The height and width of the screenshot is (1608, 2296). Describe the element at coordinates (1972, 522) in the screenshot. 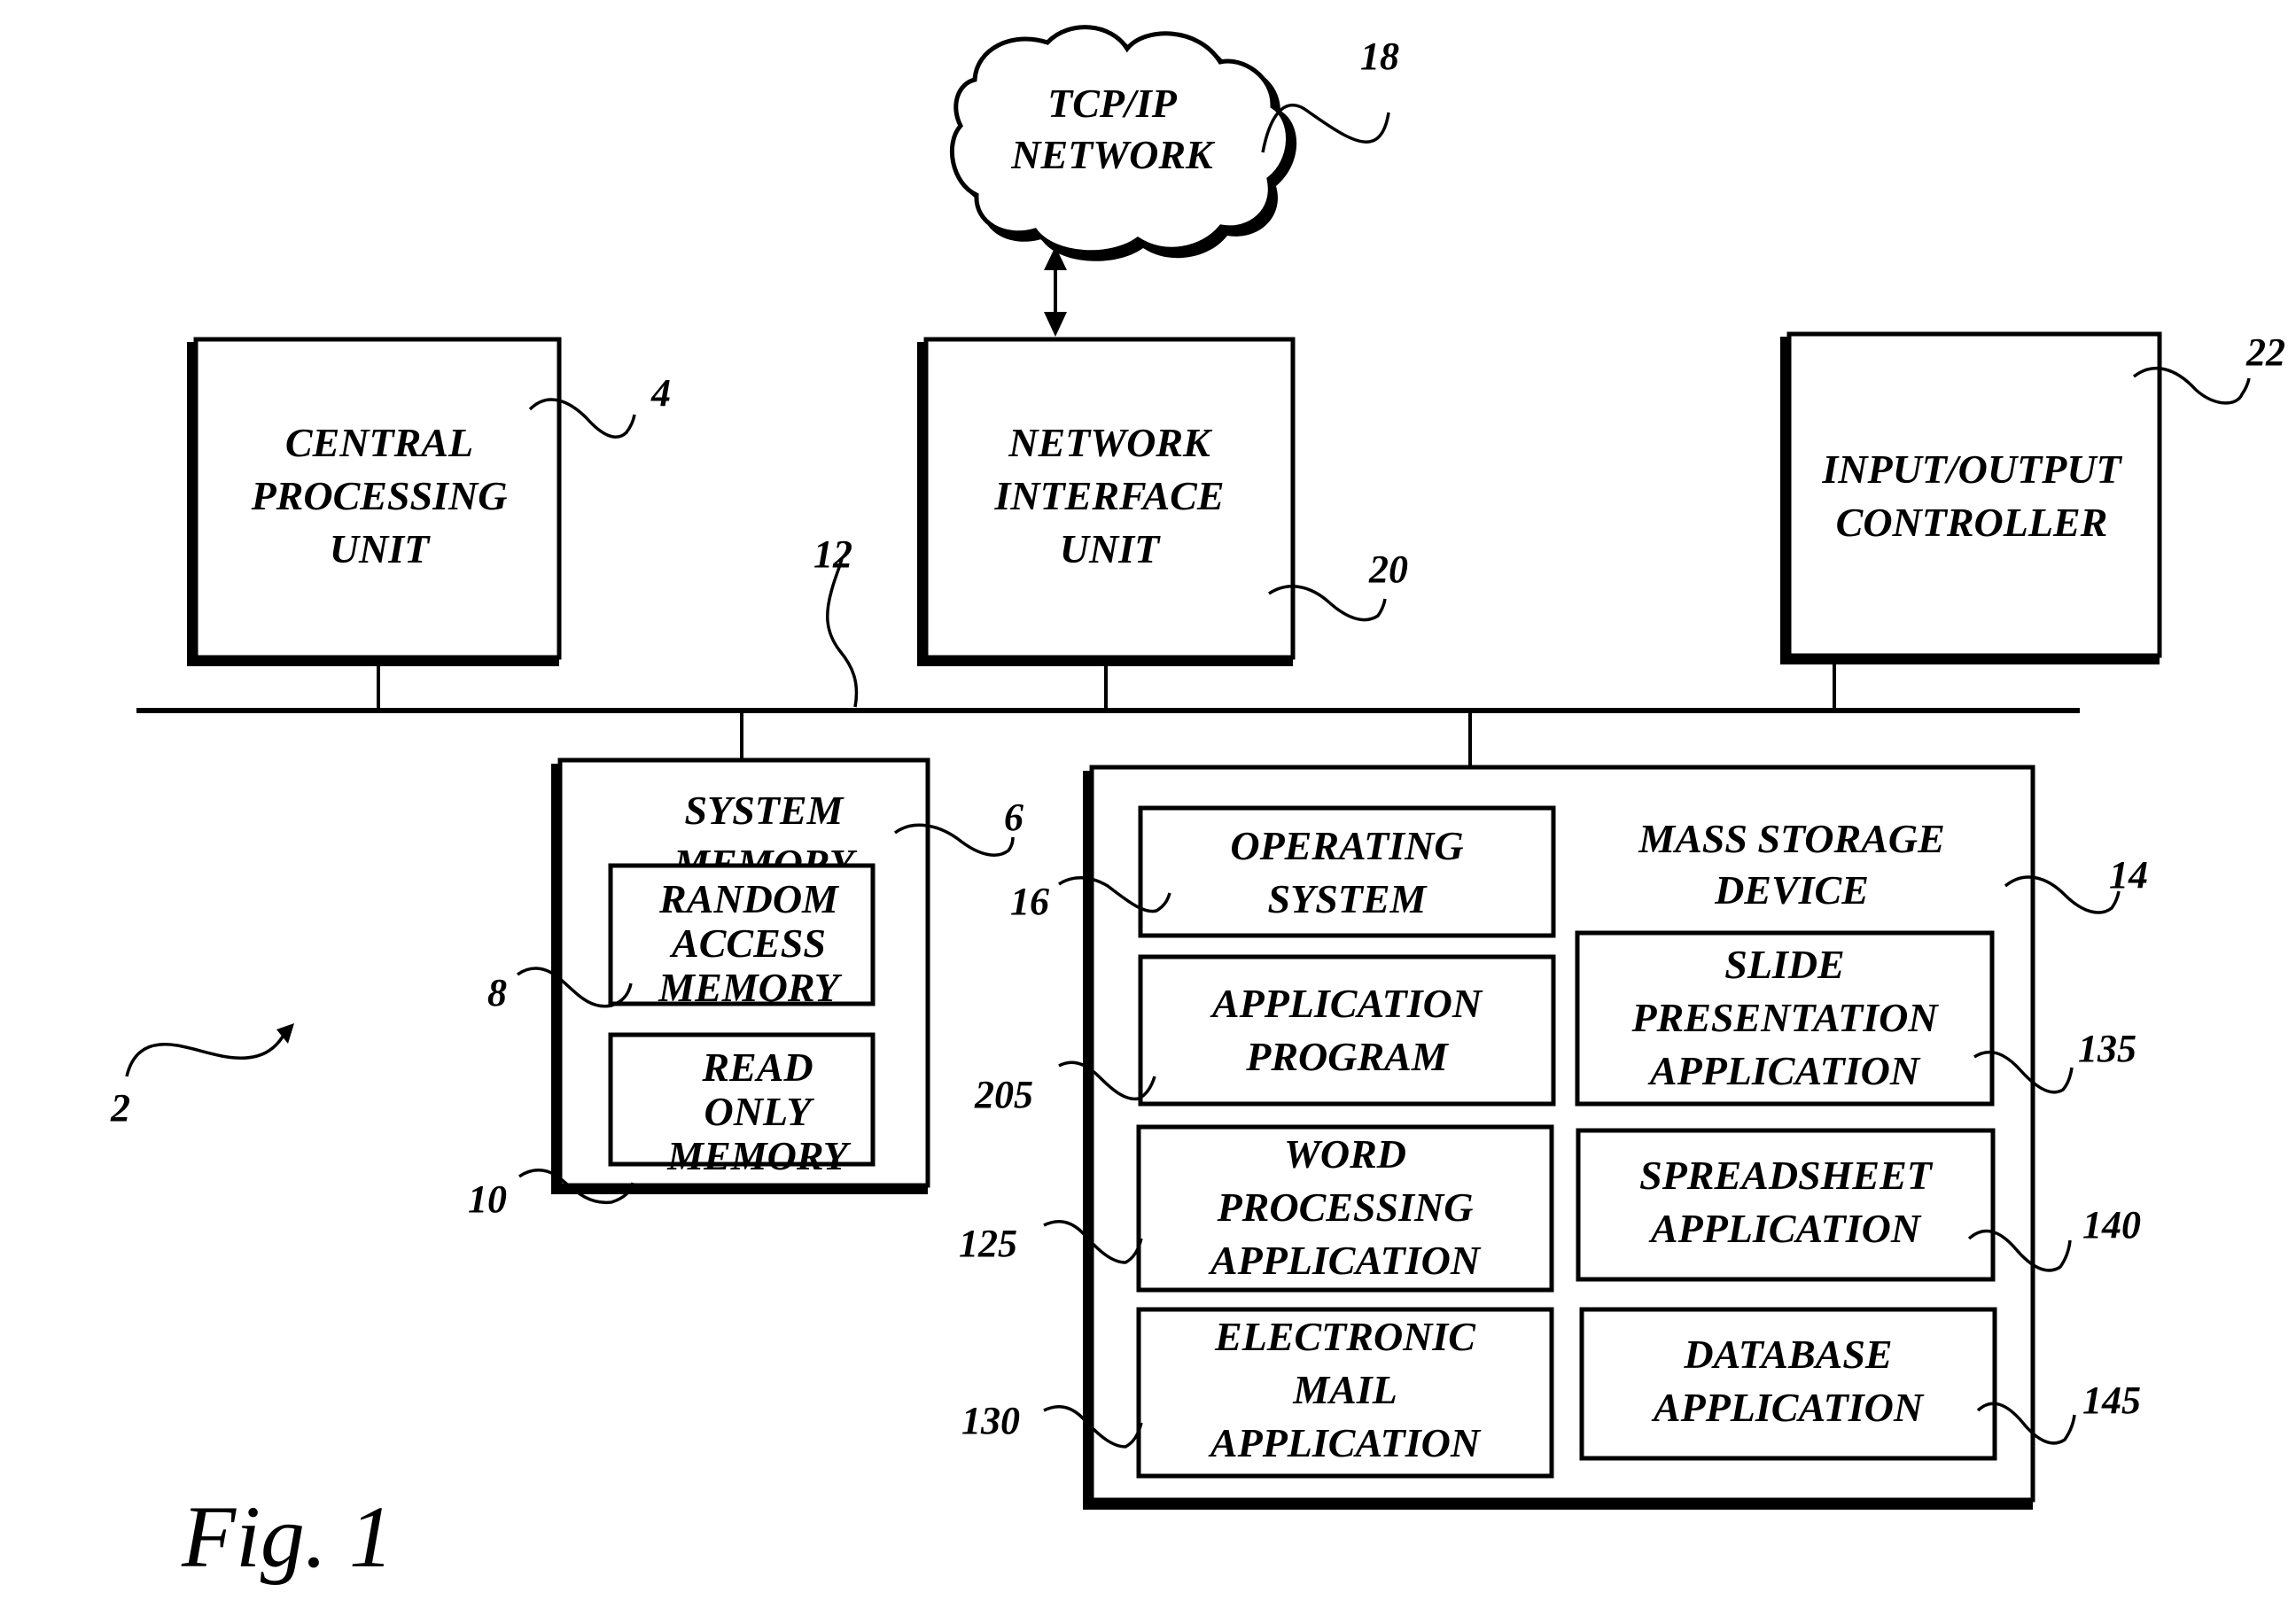

I see `io-label-line-2: CONTROLLER` at that location.